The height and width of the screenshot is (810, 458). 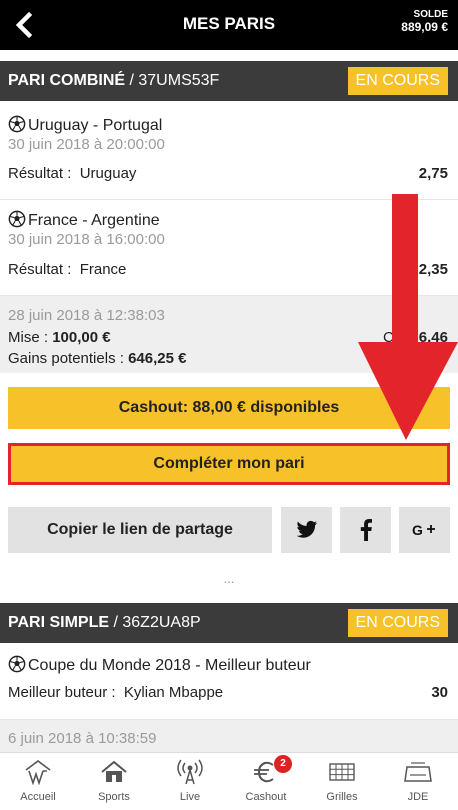 I want to click on stake-value: 100,00 €, so click(x=81, y=337).